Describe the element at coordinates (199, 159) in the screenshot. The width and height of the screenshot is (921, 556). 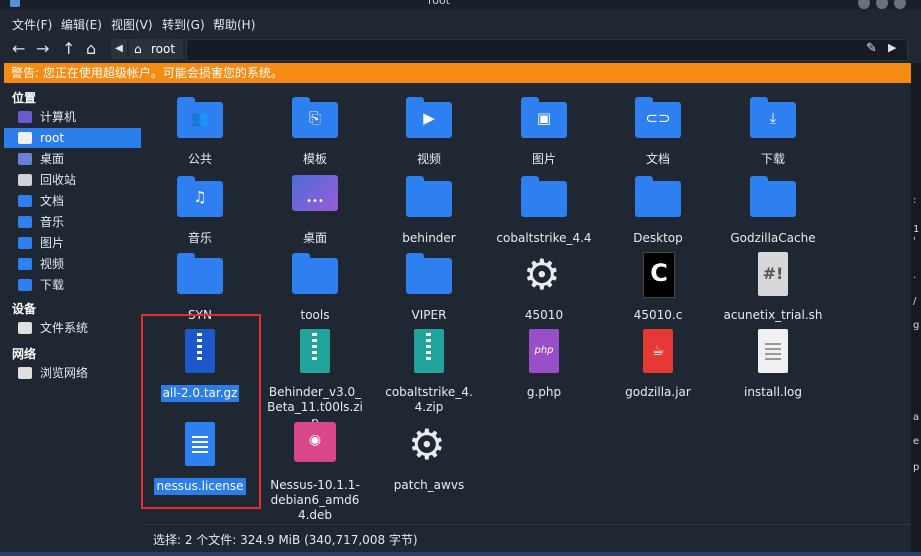
I see `file-name: 公共` at that location.